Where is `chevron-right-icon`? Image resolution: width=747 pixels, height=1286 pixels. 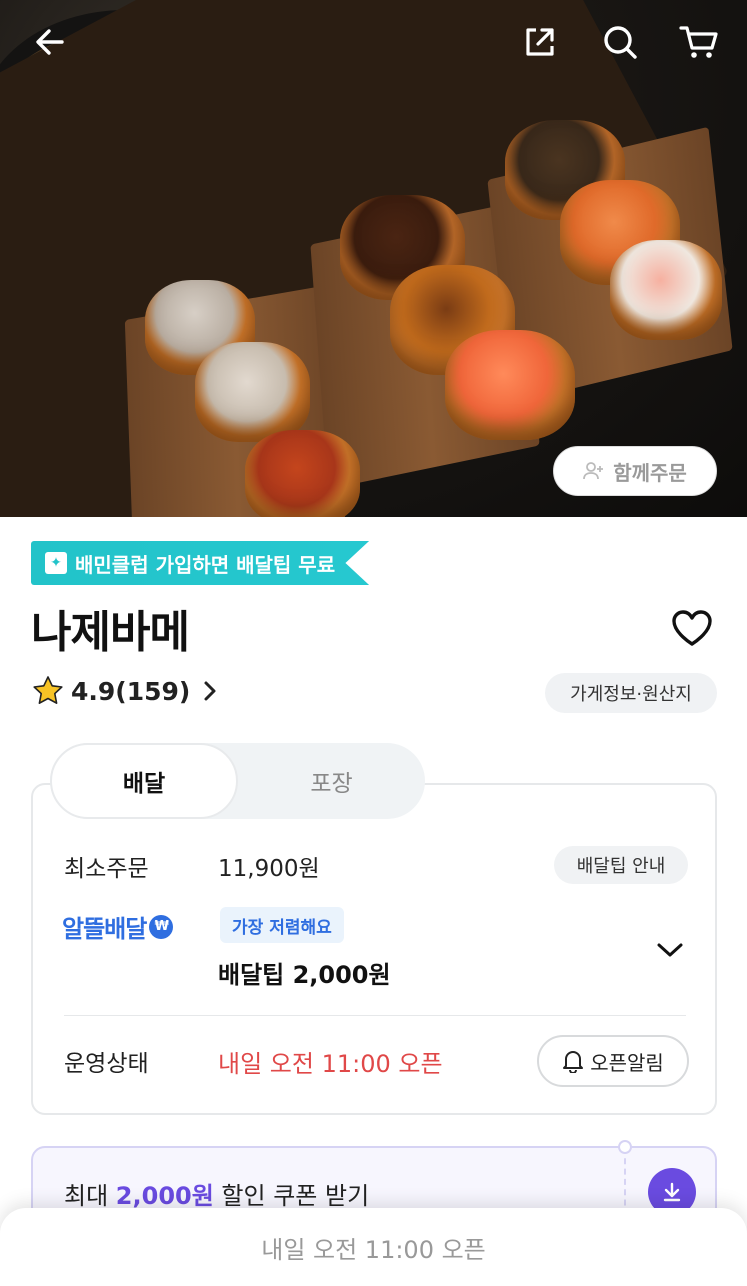
chevron-right-icon is located at coordinates (210, 691).